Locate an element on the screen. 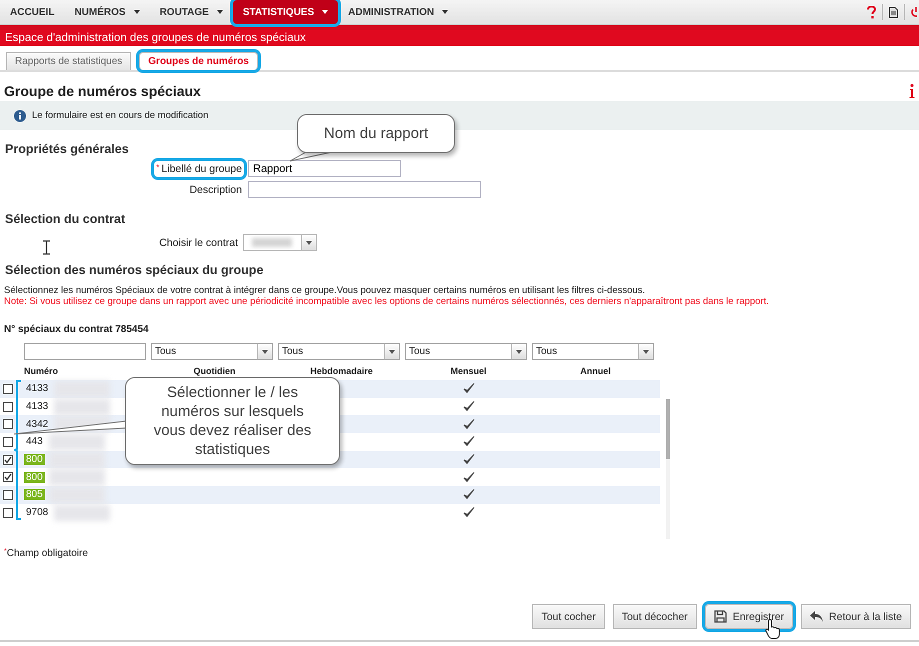 The image size is (919, 646). column-header: Mensuel is located at coordinates (468, 371).